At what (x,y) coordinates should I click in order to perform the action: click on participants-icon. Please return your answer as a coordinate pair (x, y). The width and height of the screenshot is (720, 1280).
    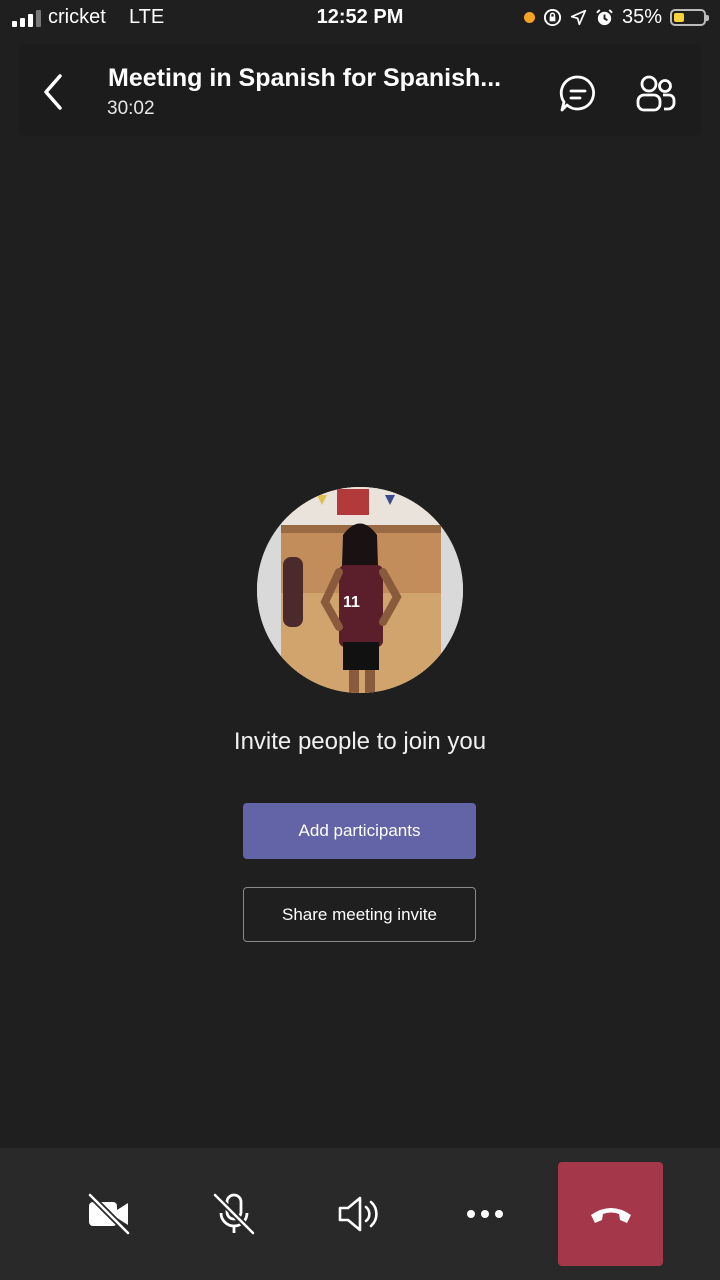
    Looking at the image, I should click on (656, 93).